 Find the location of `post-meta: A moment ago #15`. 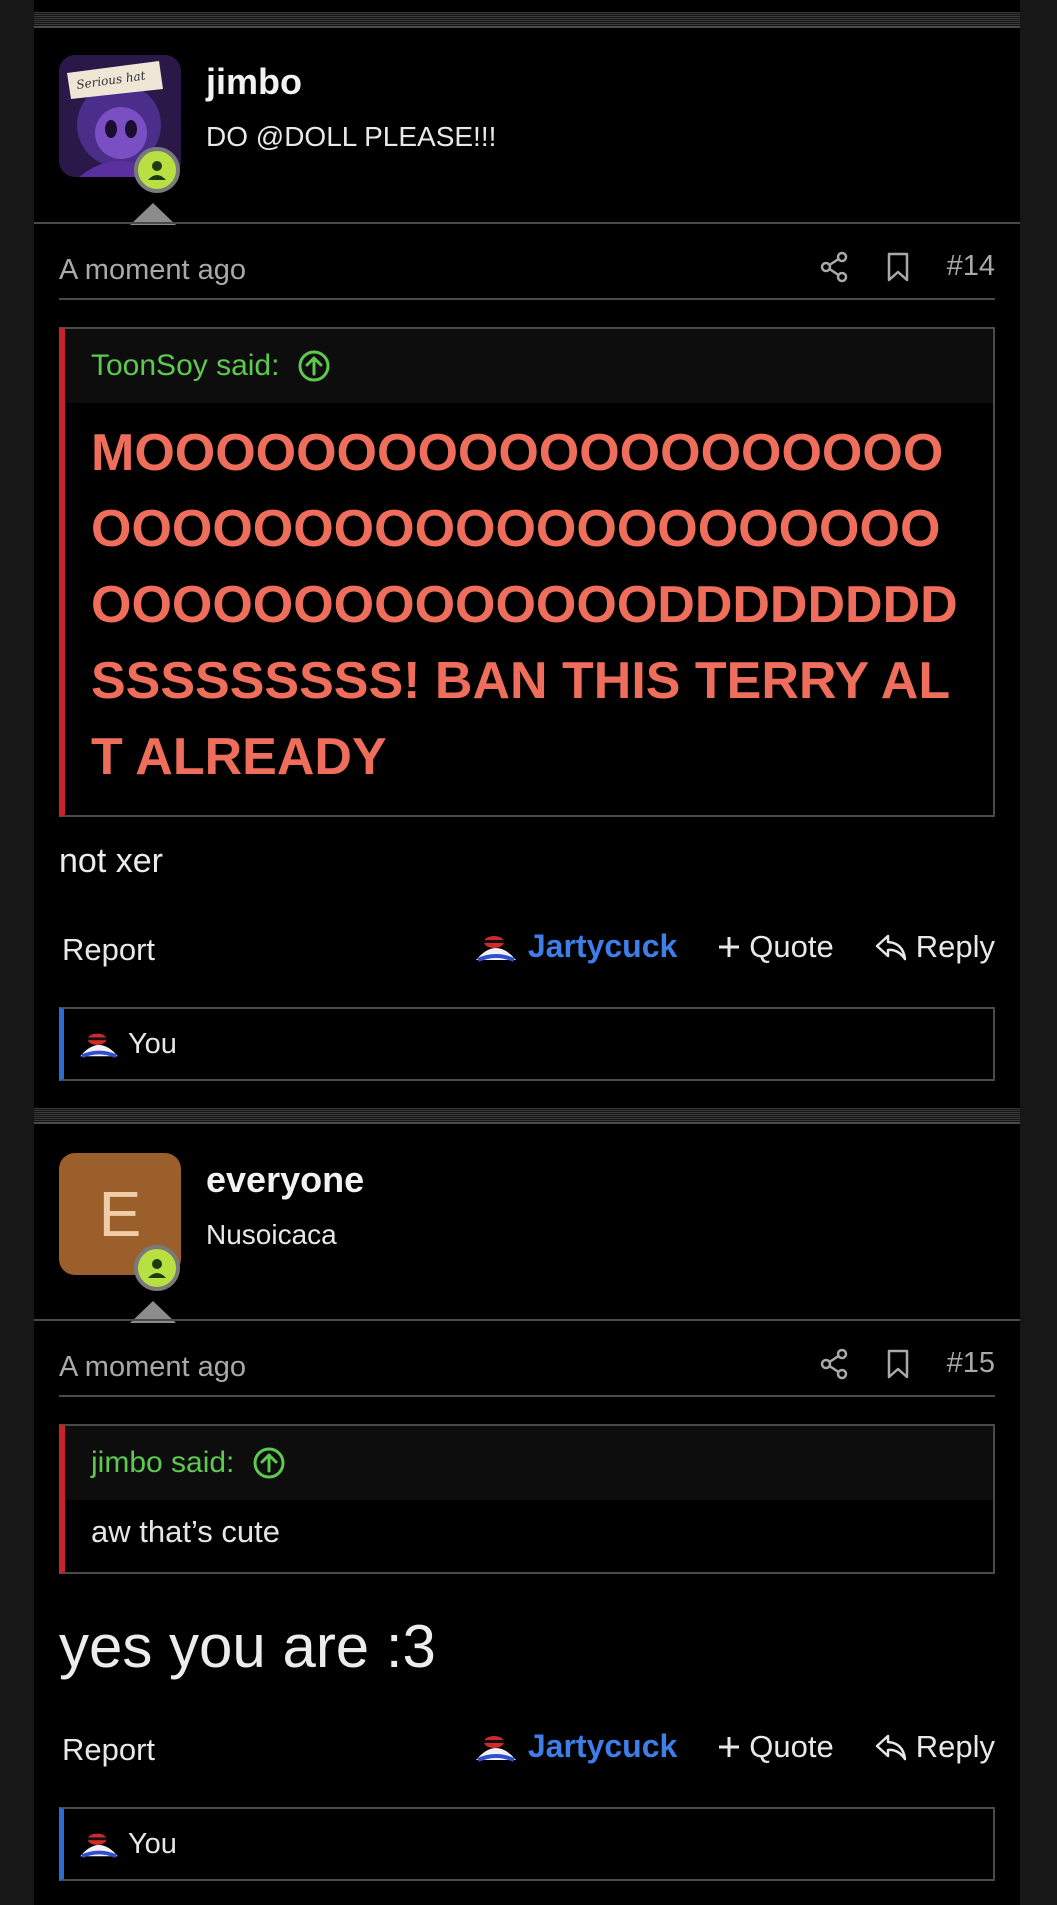

post-meta: A moment ago #15 is located at coordinates (527, 1367).